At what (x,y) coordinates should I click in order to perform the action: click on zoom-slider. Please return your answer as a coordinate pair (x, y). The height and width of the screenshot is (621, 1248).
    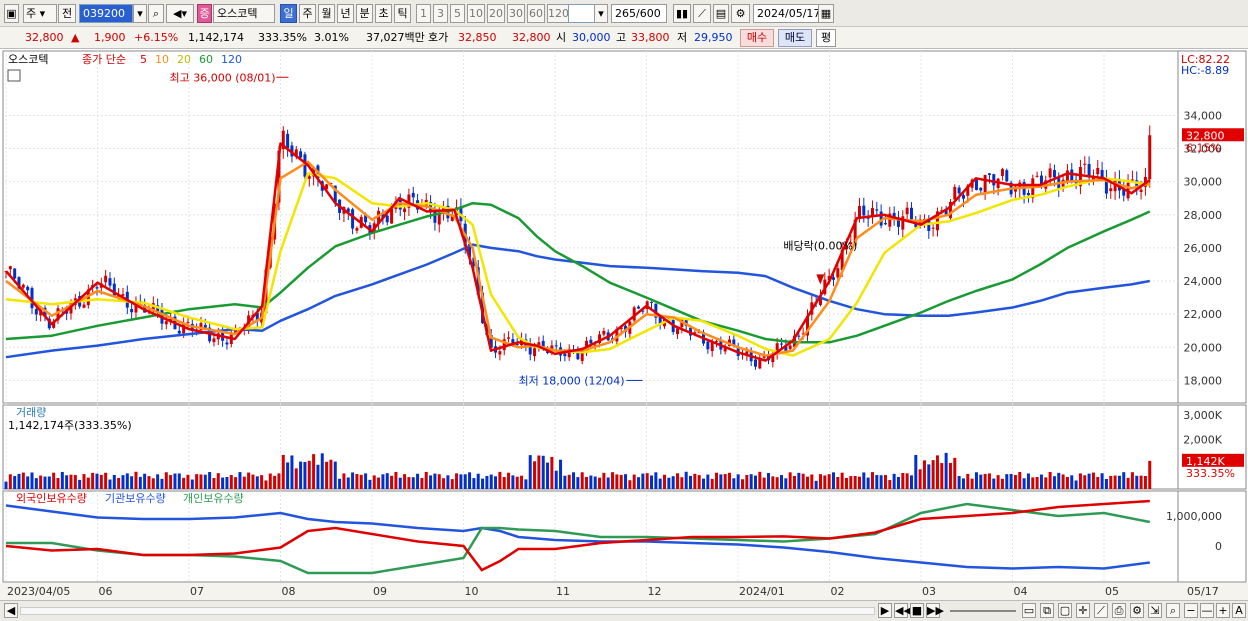
    Looking at the image, I should click on (983, 611).